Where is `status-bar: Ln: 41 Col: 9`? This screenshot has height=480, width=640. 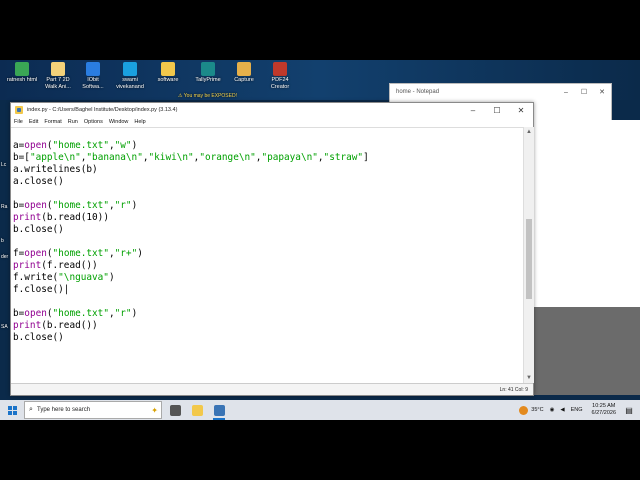
status-bar: Ln: 41 Col: 9 is located at coordinates (272, 389).